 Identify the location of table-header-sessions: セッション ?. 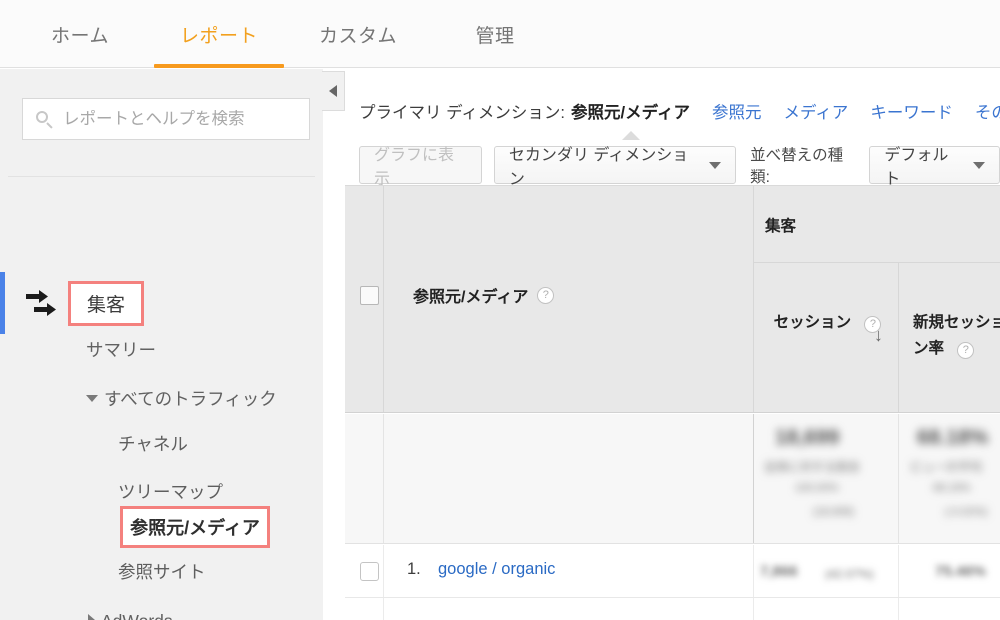
(827, 323).